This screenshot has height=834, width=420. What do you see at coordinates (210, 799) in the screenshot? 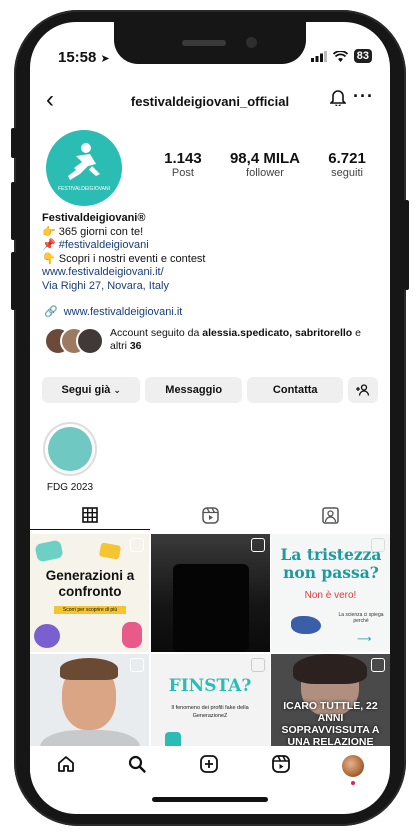
I see `home-indicator` at bounding box center [210, 799].